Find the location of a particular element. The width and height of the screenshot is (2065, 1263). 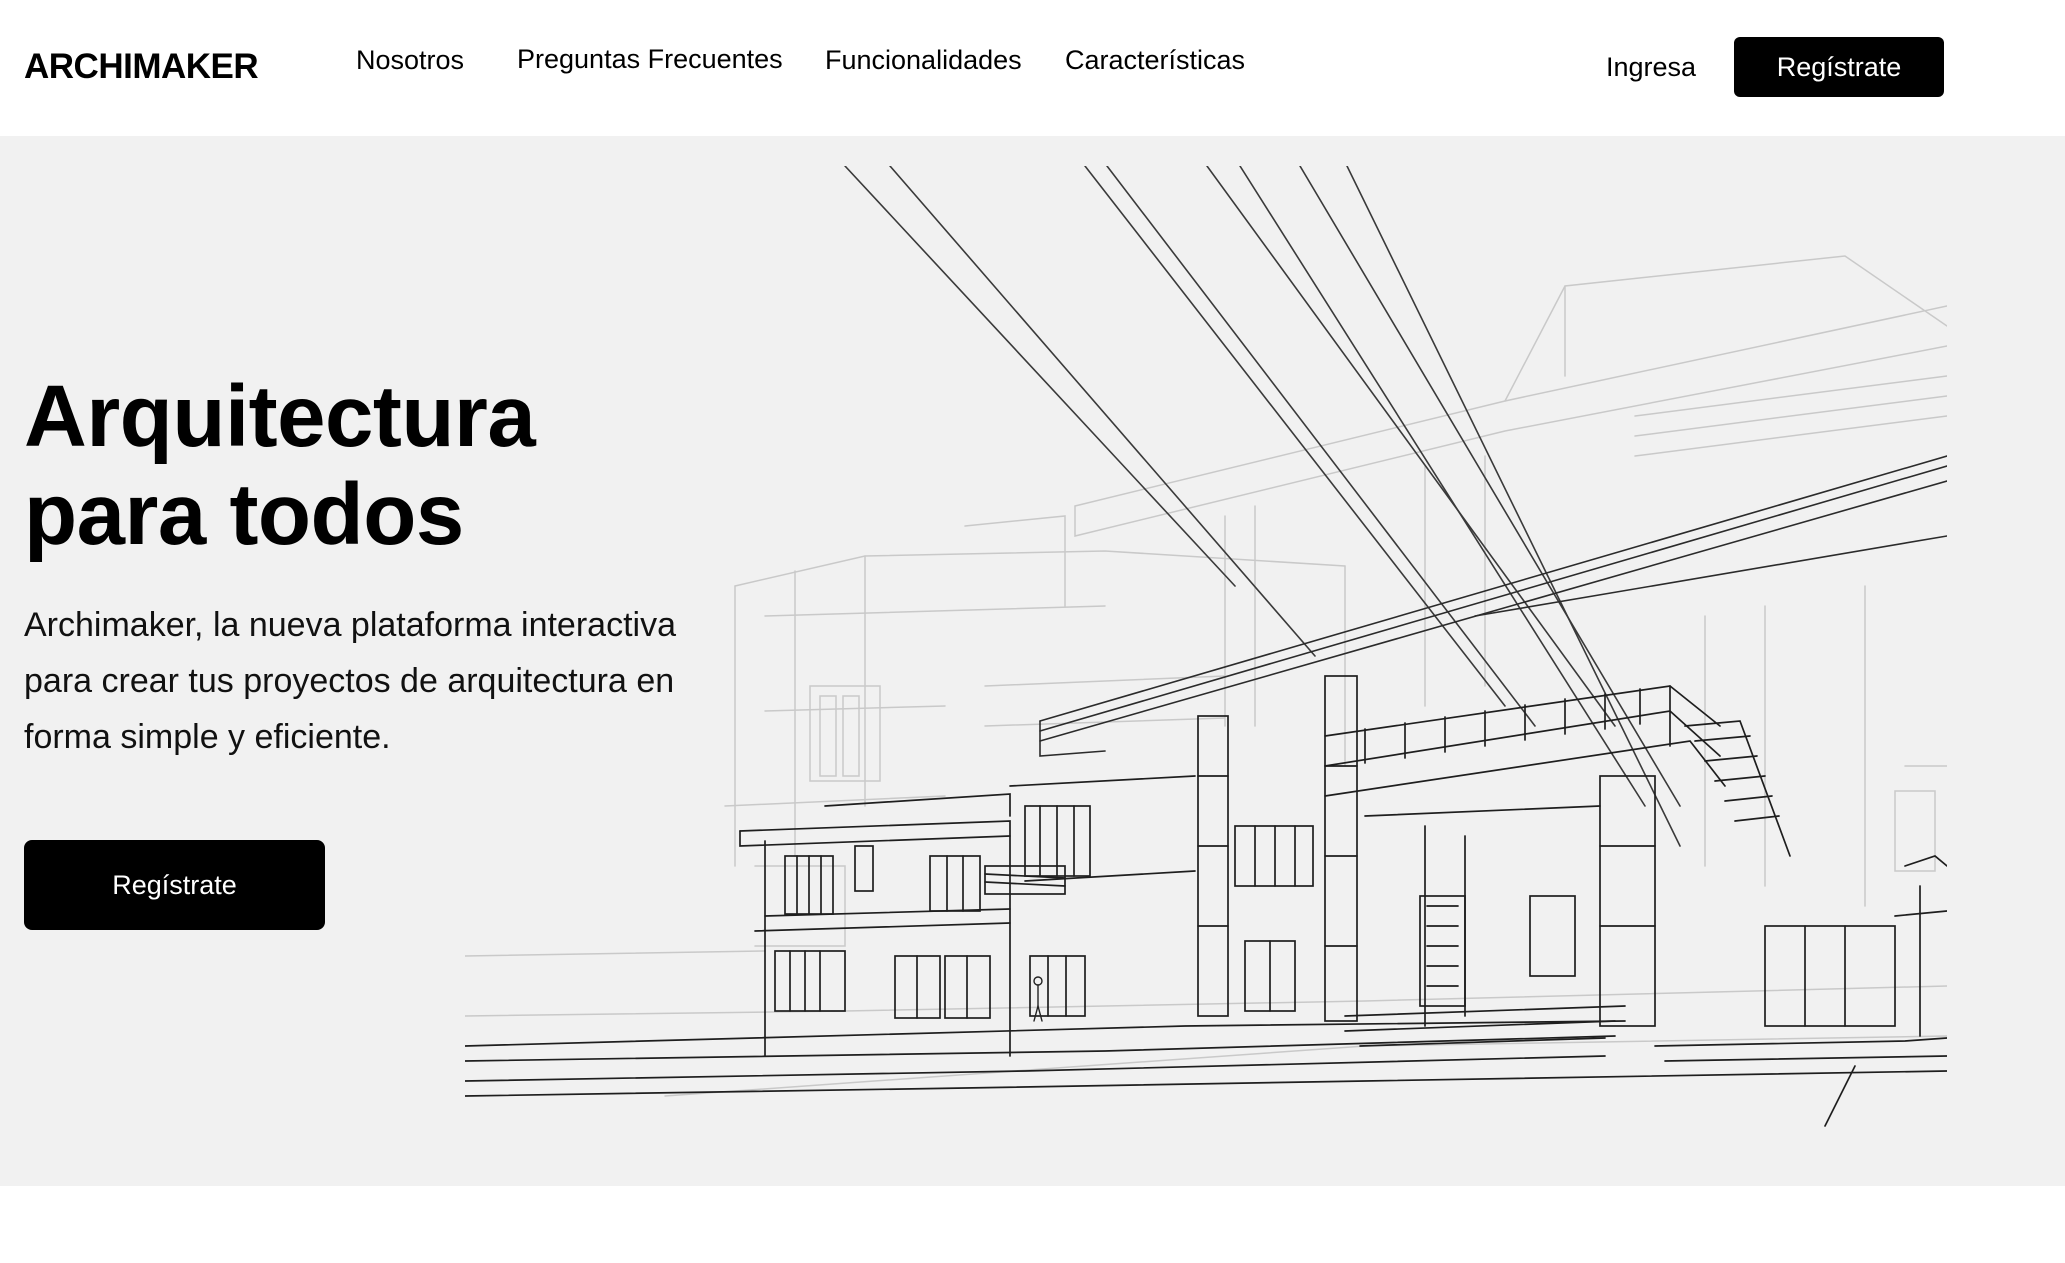

register-button-hero: Regístrate is located at coordinates (174, 885).